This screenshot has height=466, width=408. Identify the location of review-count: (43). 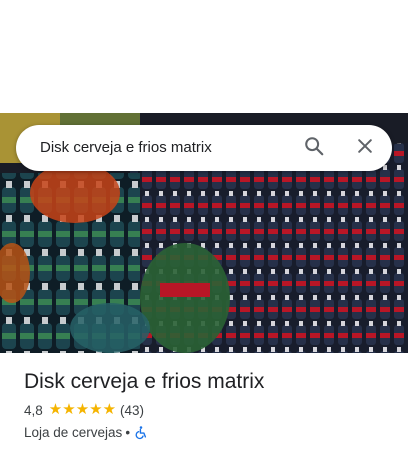
(132, 410).